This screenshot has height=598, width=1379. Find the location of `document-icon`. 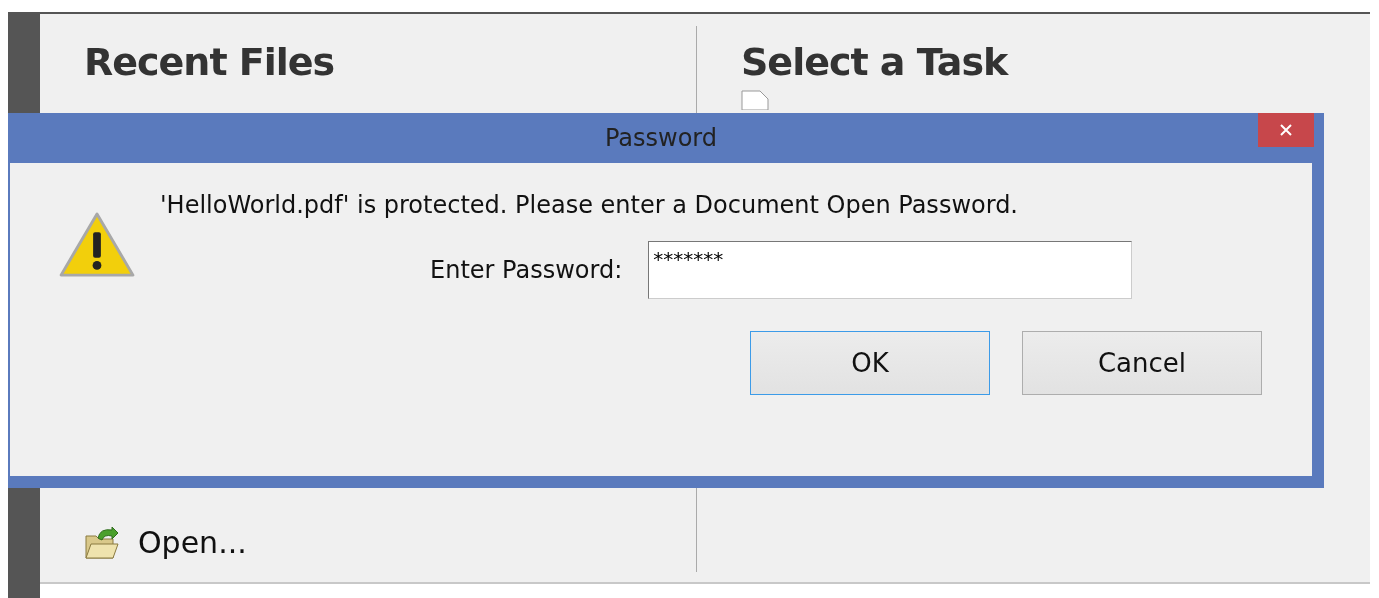

document-icon is located at coordinates (755, 100).